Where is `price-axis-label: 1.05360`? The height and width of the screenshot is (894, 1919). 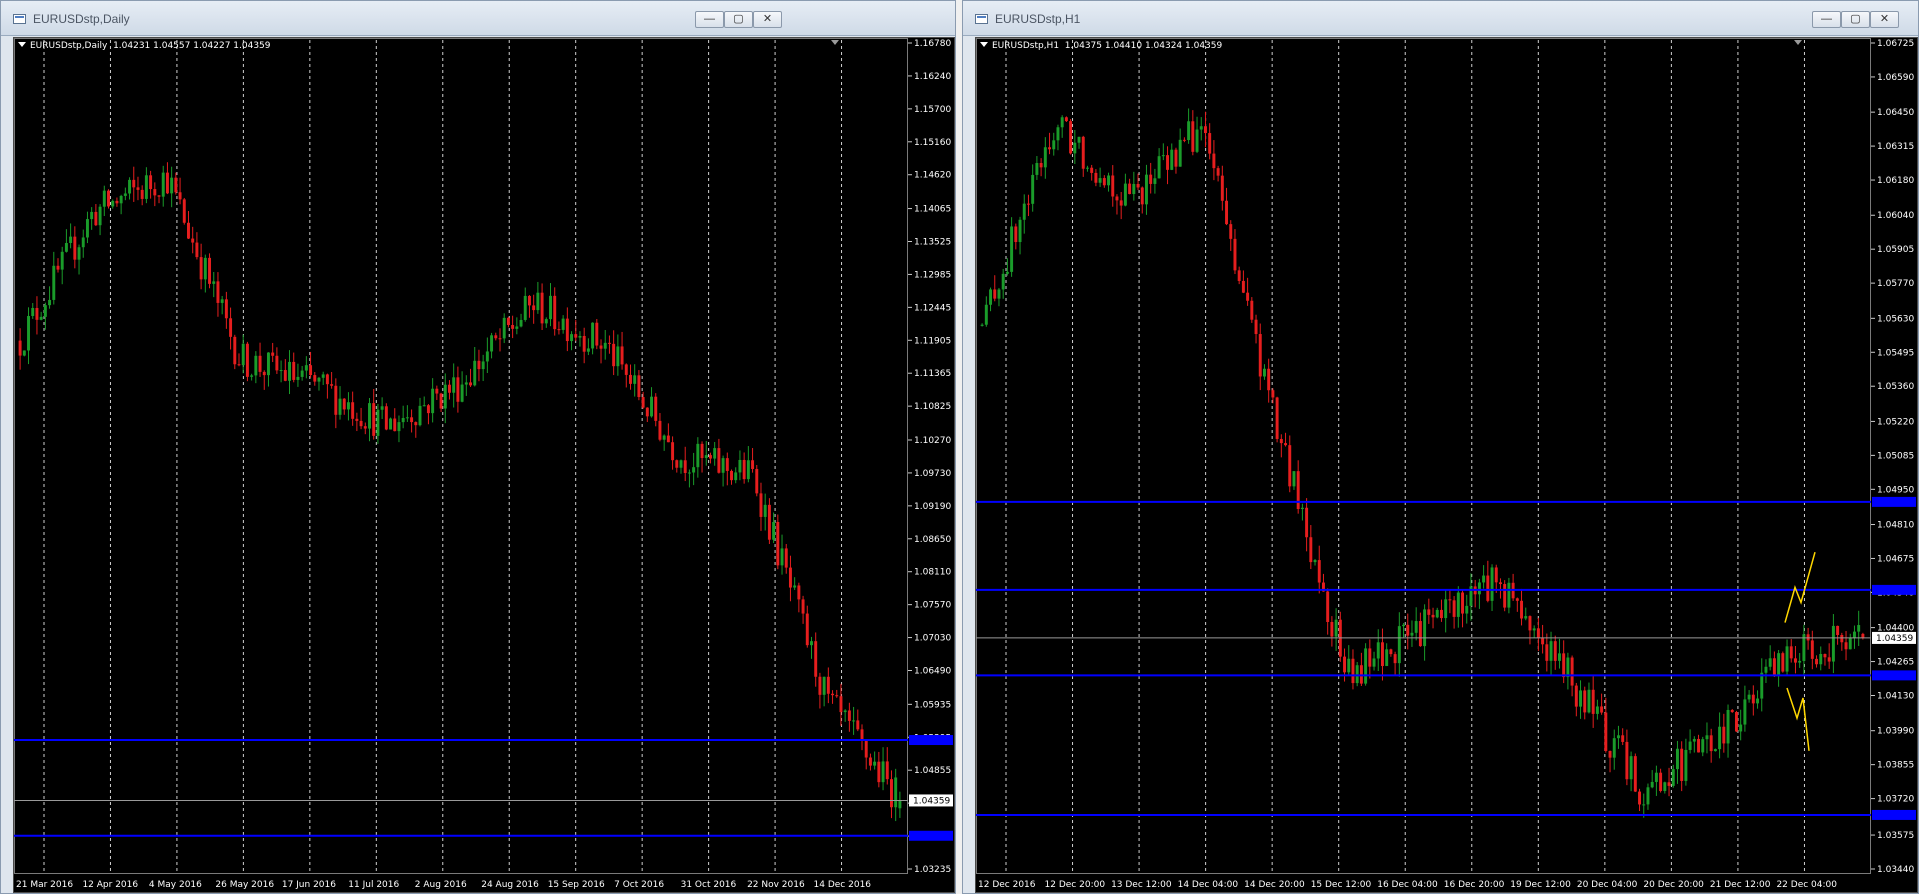 price-axis-label: 1.05360 is located at coordinates (1895, 387).